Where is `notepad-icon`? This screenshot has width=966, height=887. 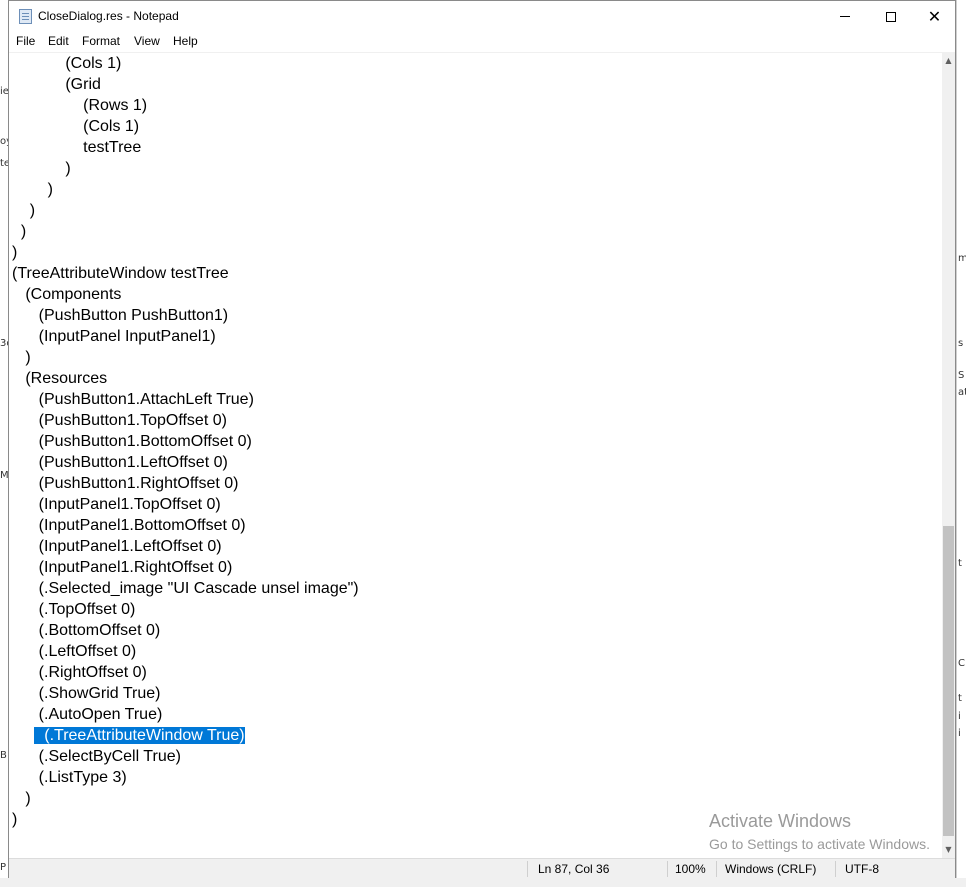
notepad-icon is located at coordinates (25, 16).